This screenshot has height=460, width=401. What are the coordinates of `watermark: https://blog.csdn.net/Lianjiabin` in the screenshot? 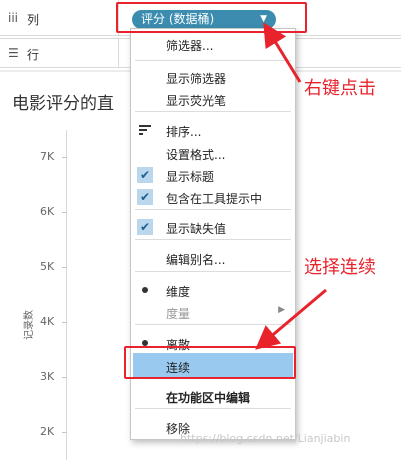 It's located at (265, 438).